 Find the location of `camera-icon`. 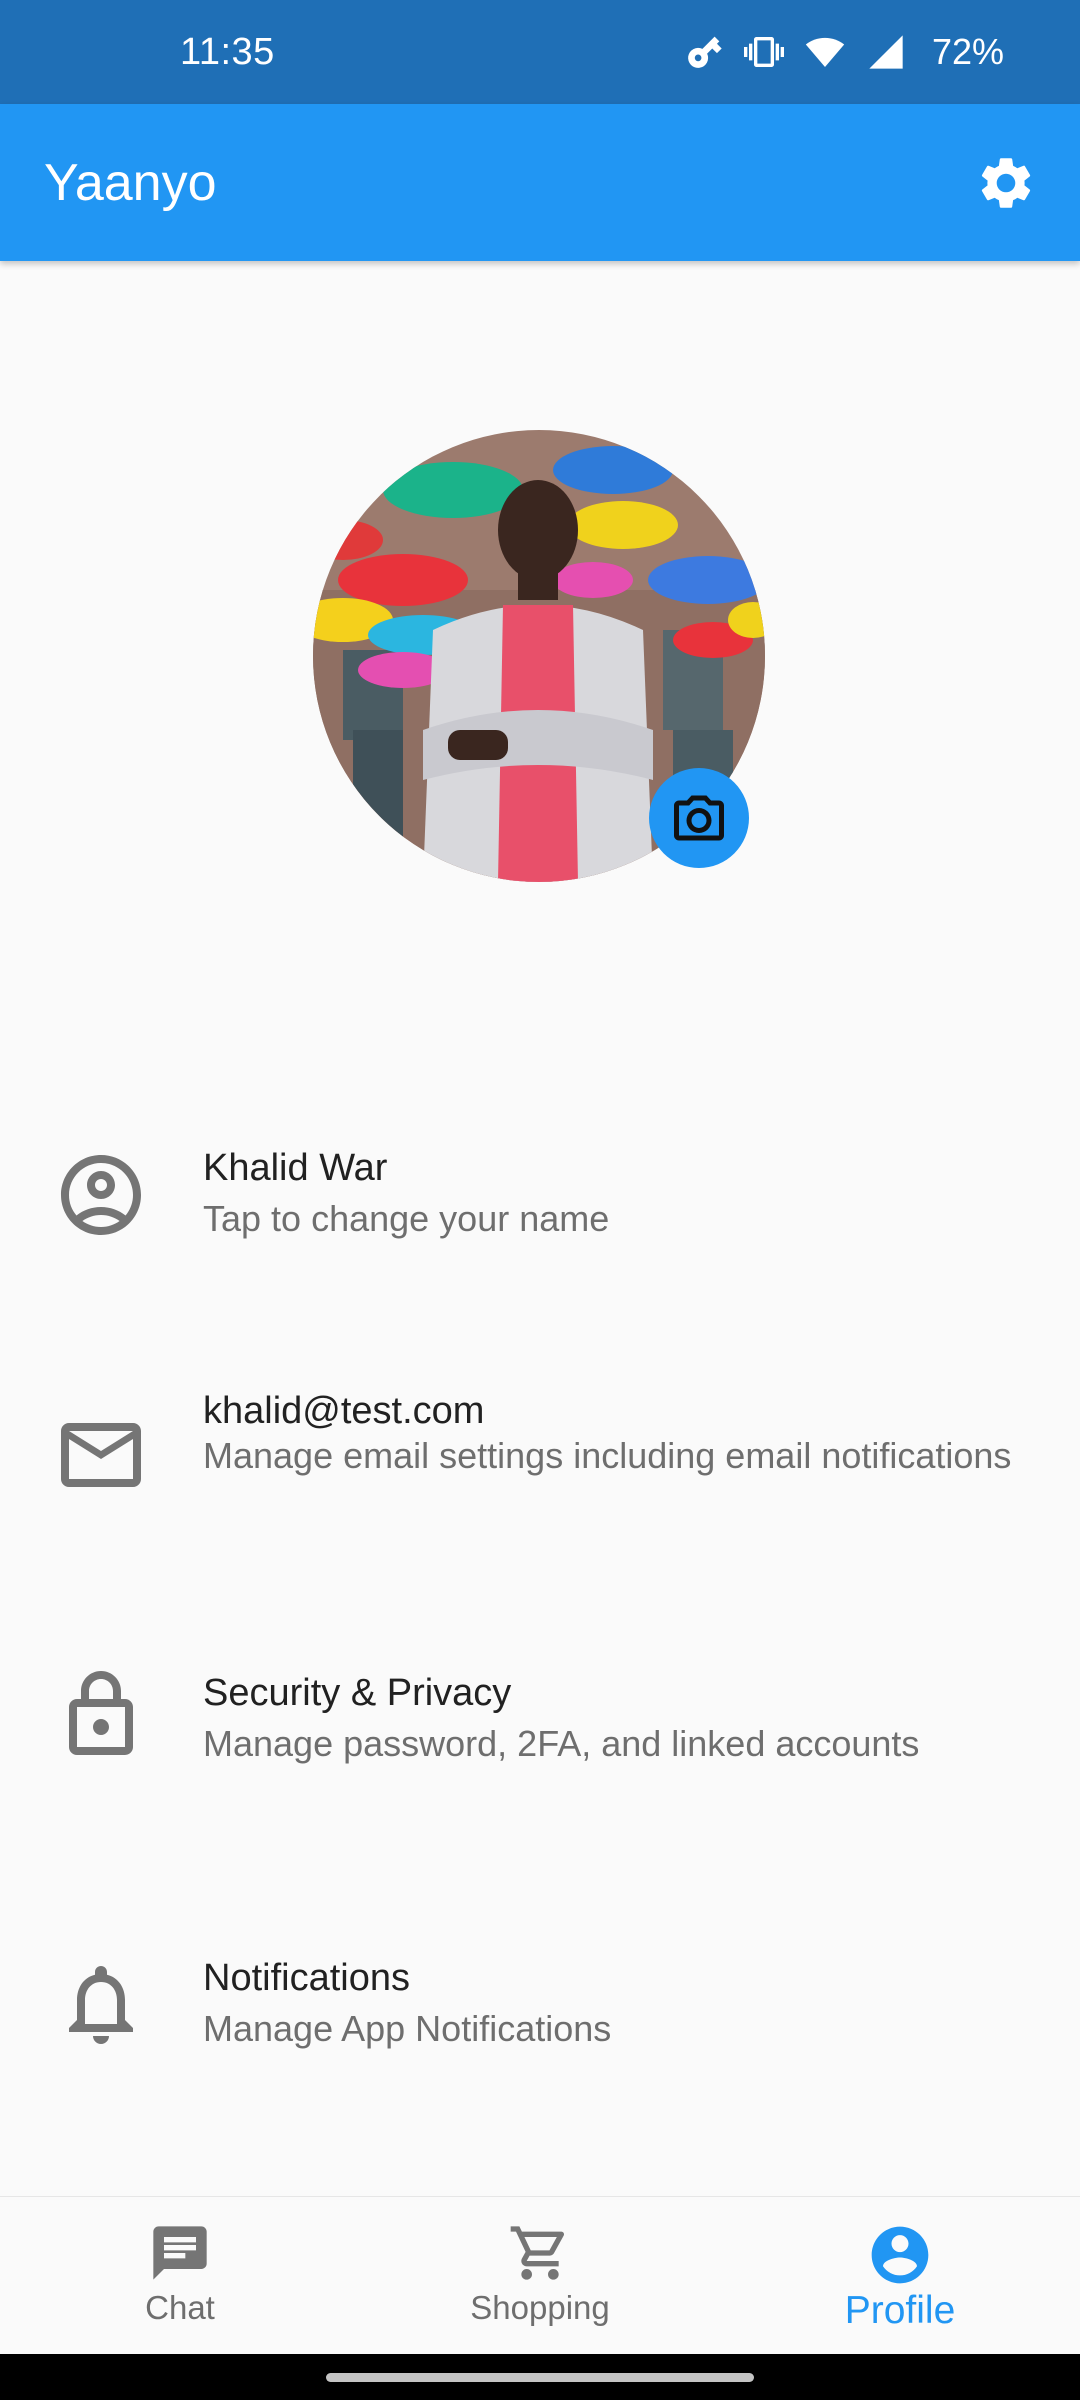

camera-icon is located at coordinates (699, 818).